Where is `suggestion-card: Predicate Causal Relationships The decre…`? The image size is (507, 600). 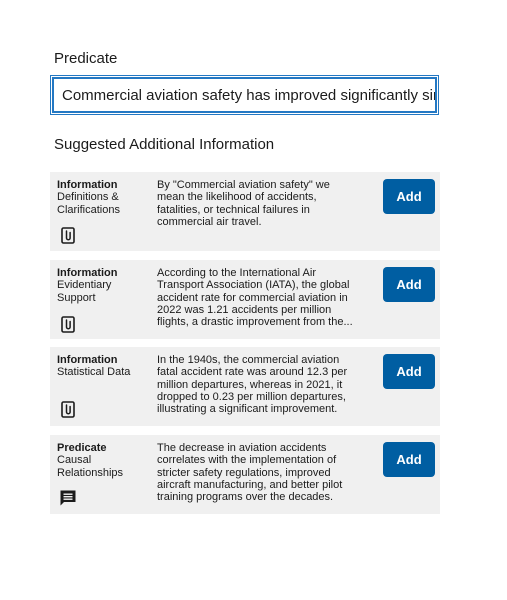
suggestion-card: Predicate Causal Relationships The decre… is located at coordinates (245, 474).